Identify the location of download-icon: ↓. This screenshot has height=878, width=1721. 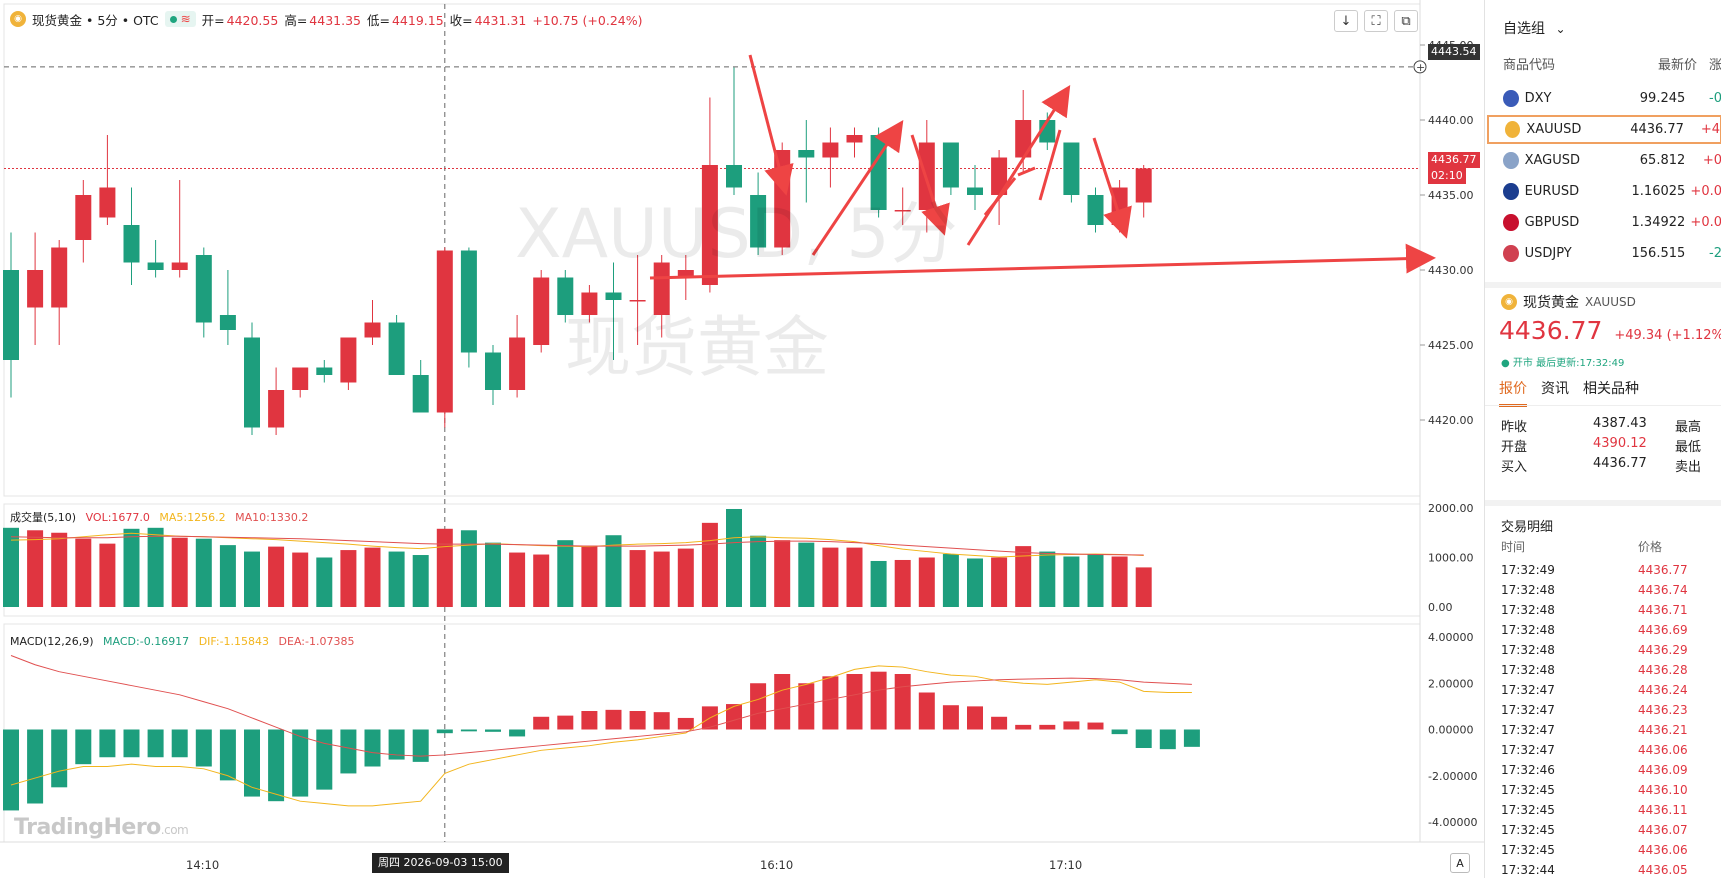
(1346, 21).